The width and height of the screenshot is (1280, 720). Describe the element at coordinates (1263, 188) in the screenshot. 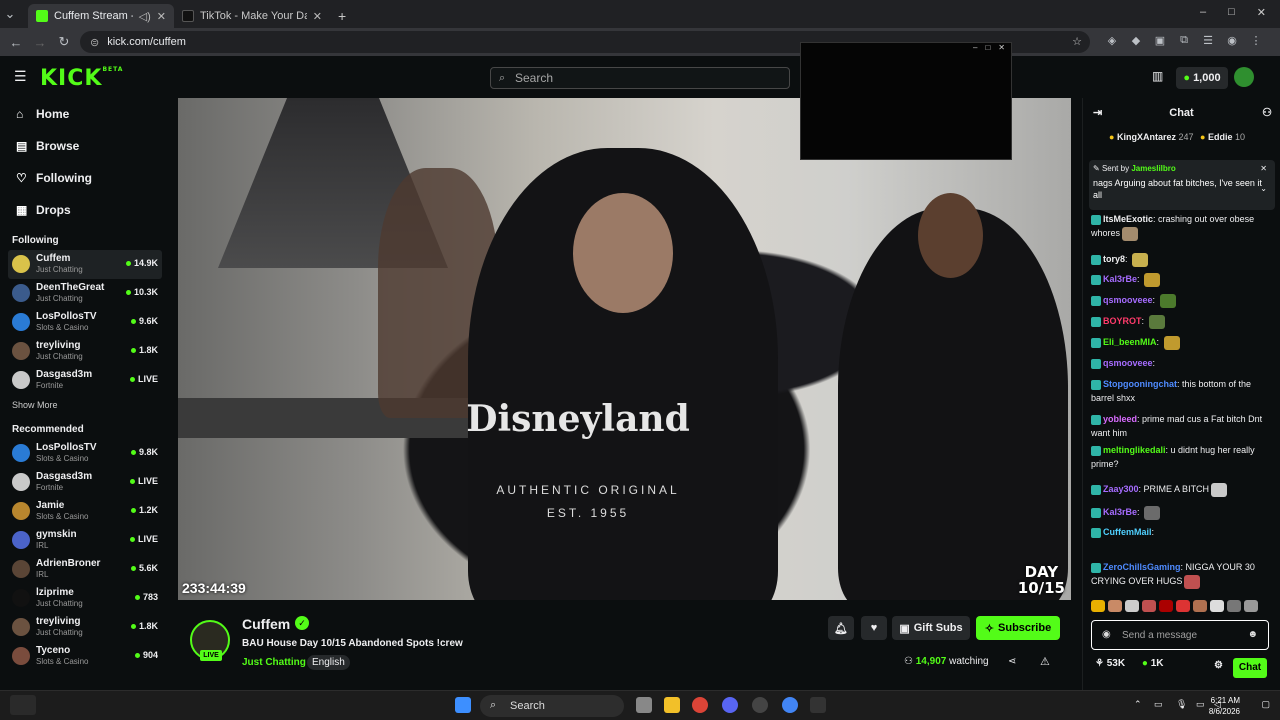

I see `expand-pinned-icon: ⌄` at that location.